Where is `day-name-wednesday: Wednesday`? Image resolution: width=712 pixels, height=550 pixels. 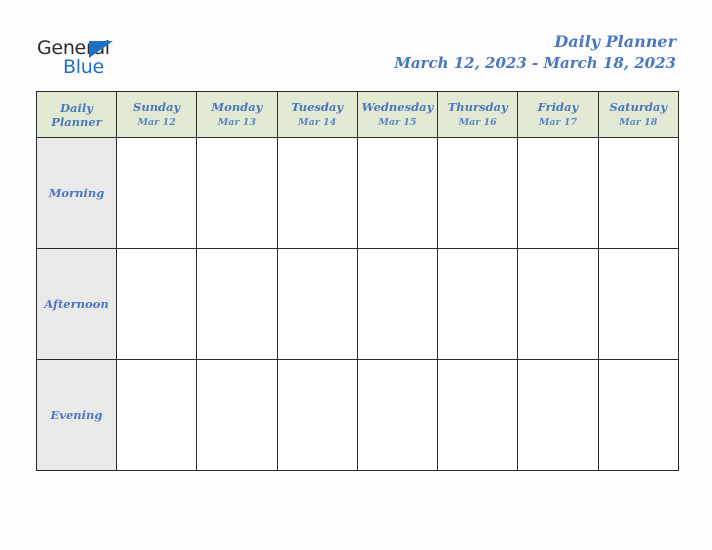 day-name-wednesday: Wednesday is located at coordinates (397, 106).